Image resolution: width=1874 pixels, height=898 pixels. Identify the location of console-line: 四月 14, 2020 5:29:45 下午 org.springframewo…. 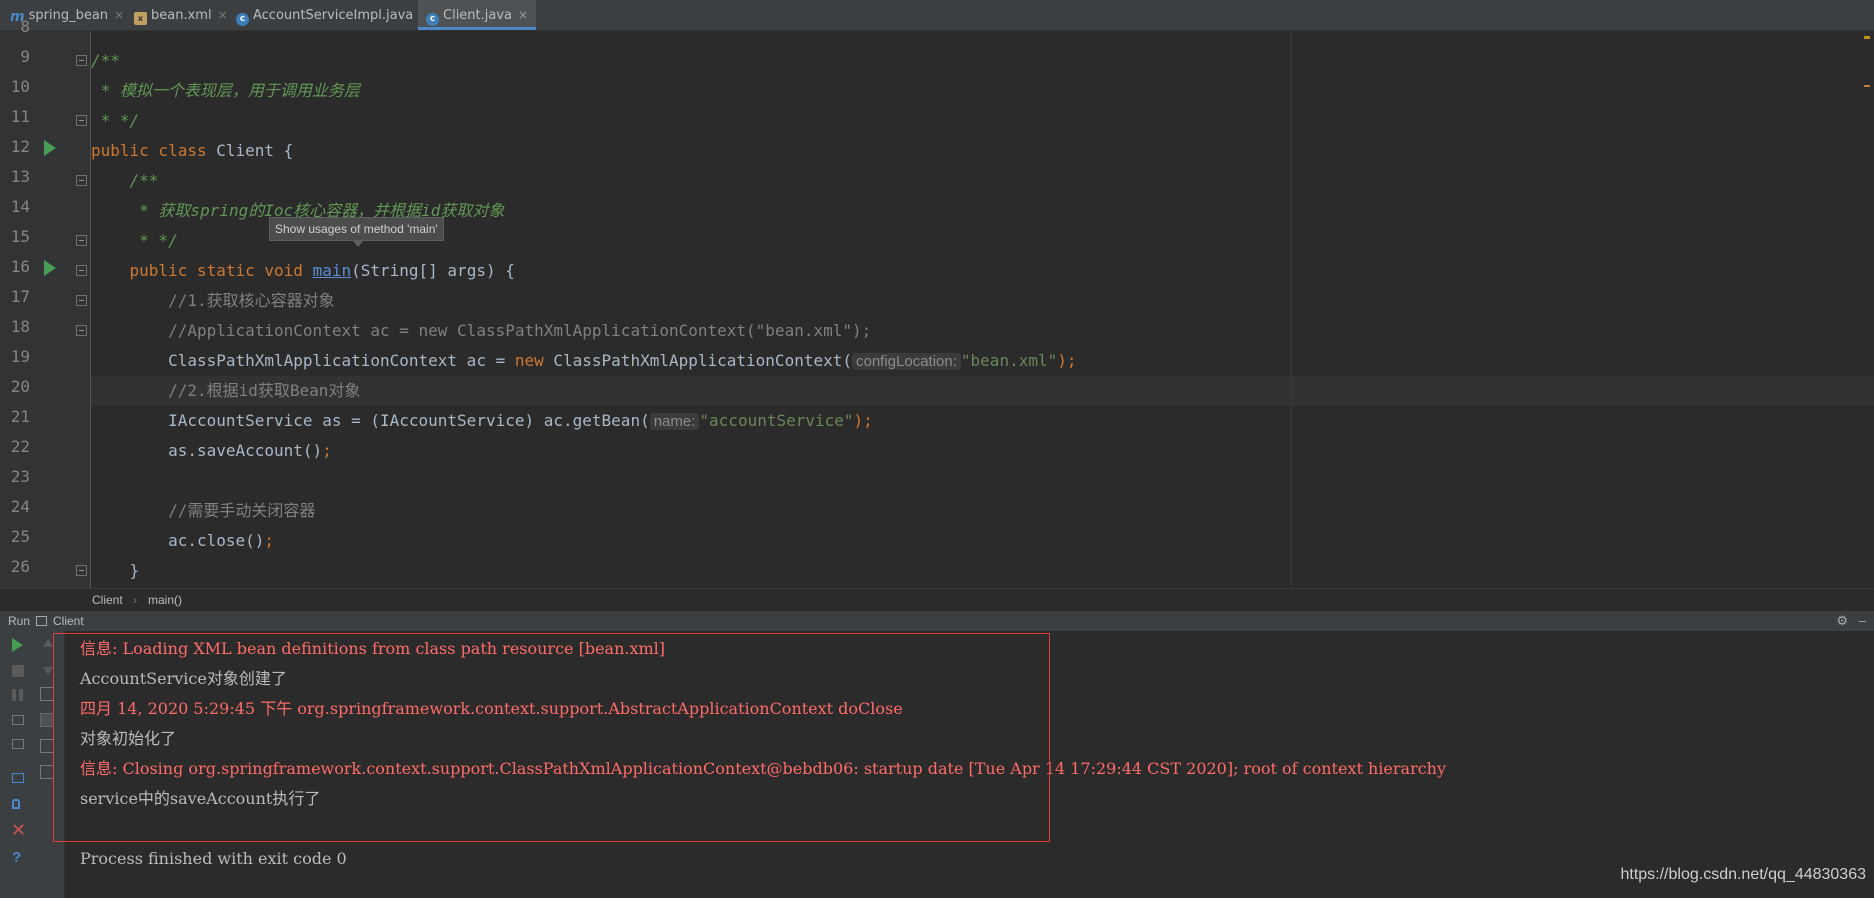
(491, 708).